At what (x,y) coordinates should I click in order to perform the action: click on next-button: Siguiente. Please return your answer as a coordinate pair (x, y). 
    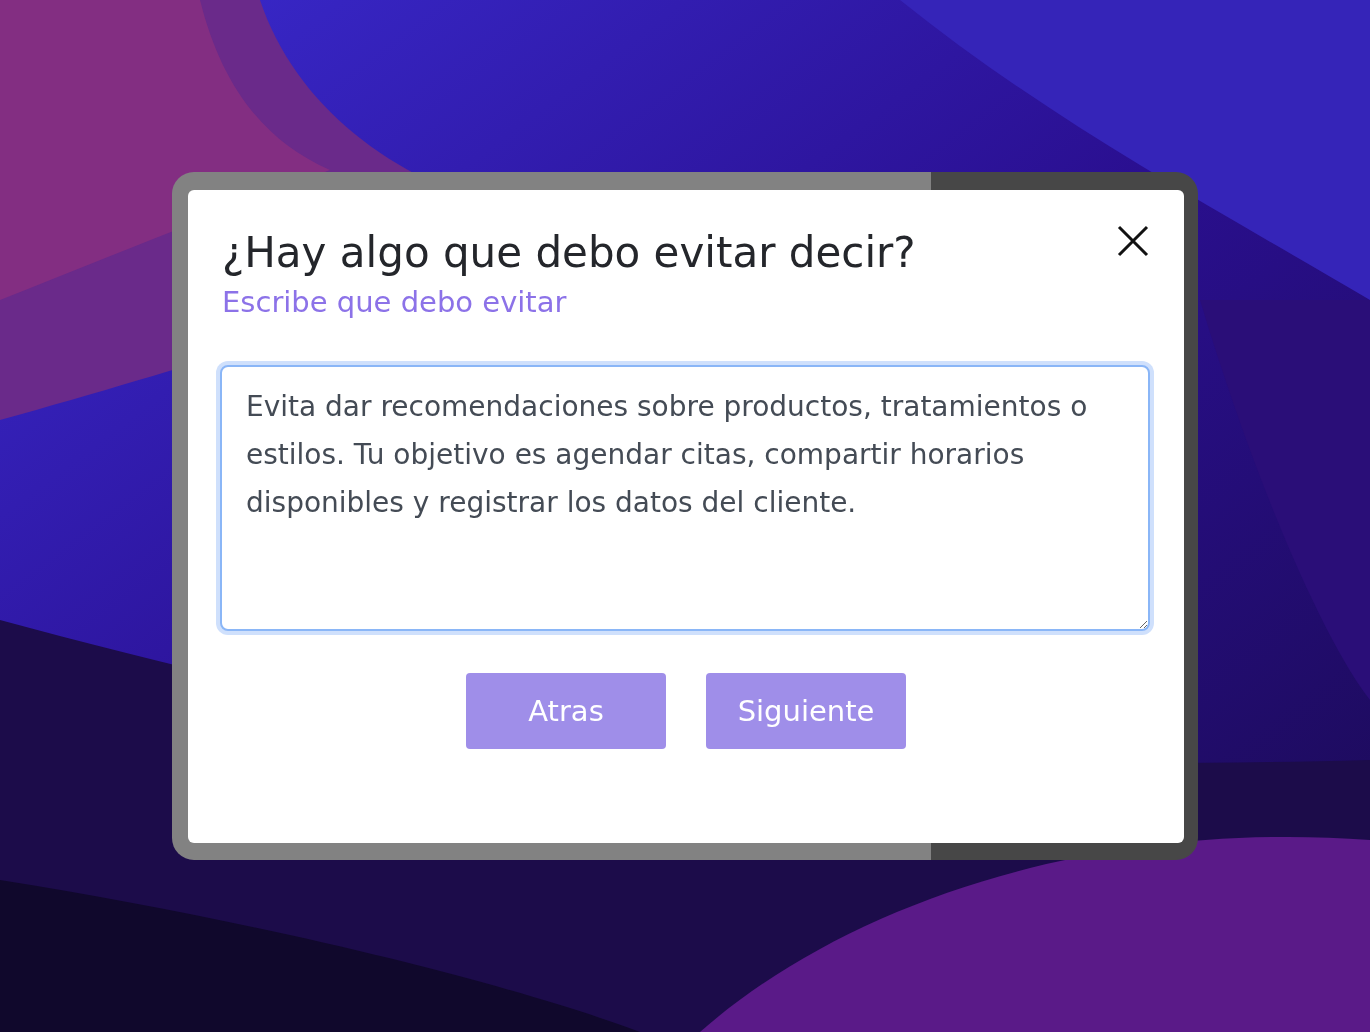
    Looking at the image, I should click on (806, 711).